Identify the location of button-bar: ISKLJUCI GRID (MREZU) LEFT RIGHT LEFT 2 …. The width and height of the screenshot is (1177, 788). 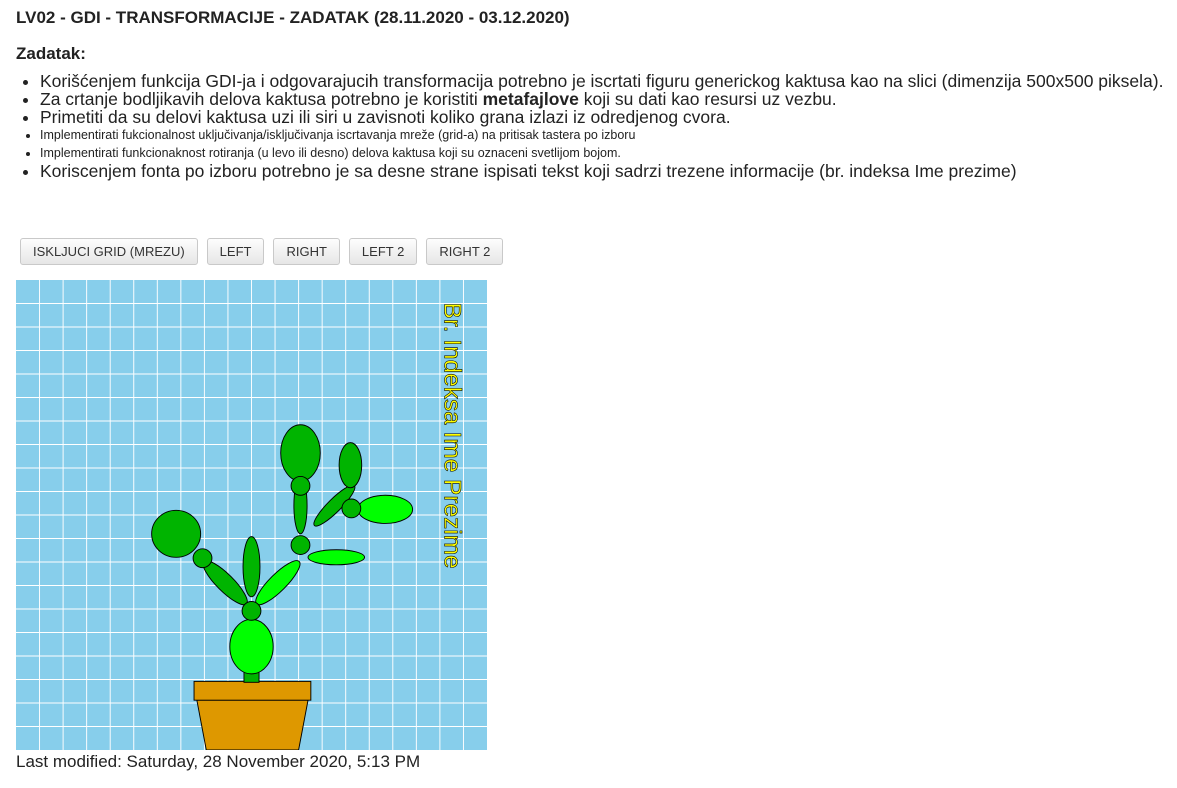
(262, 251).